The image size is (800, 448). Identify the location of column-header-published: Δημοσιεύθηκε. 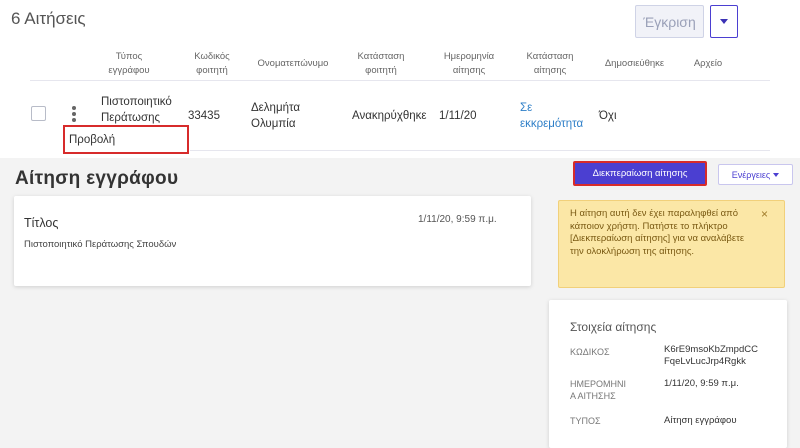
(634, 64).